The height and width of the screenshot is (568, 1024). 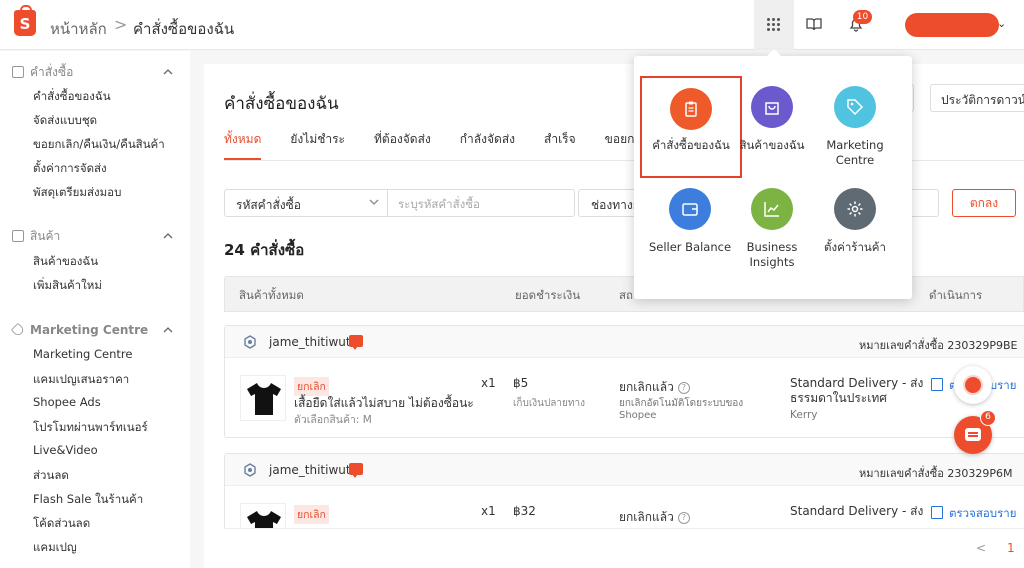 What do you see at coordinates (521, 383) in the screenshot?
I see `order-total: ฿5` at bounding box center [521, 383].